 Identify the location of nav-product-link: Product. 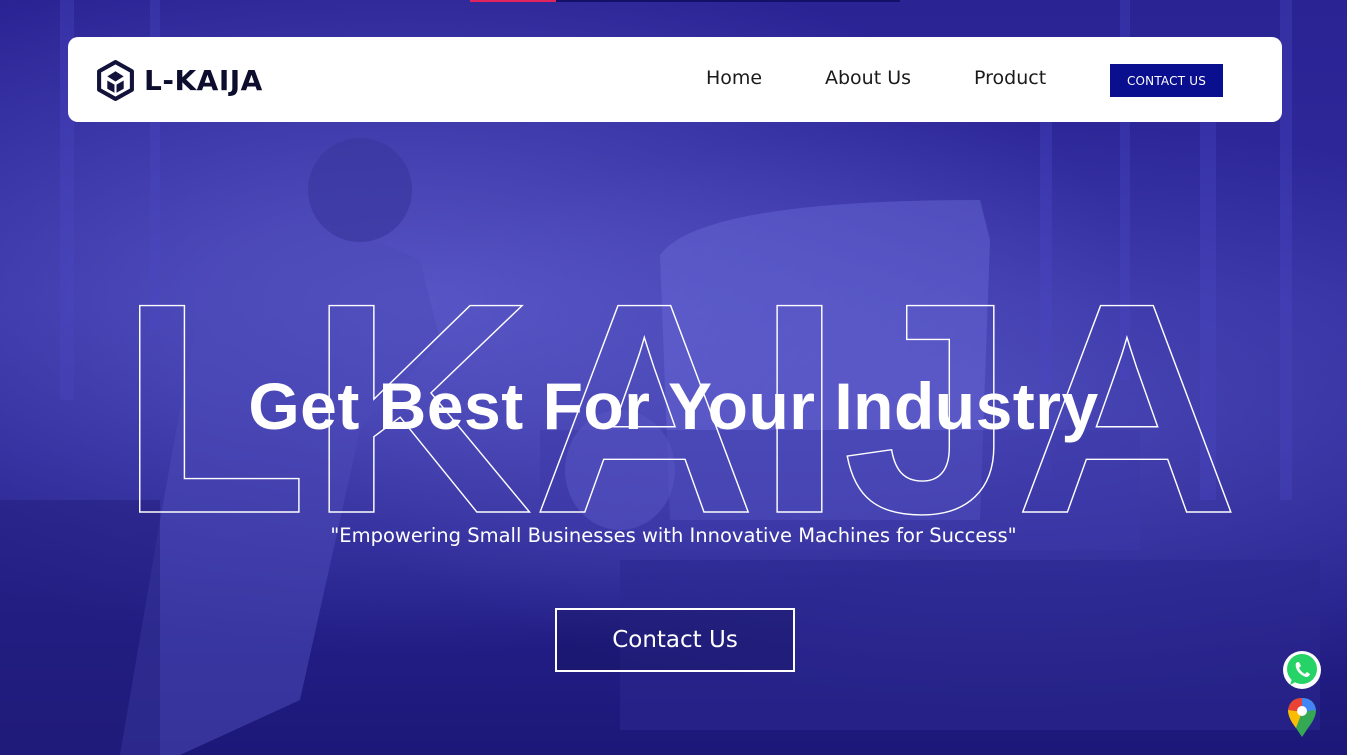
(1010, 78).